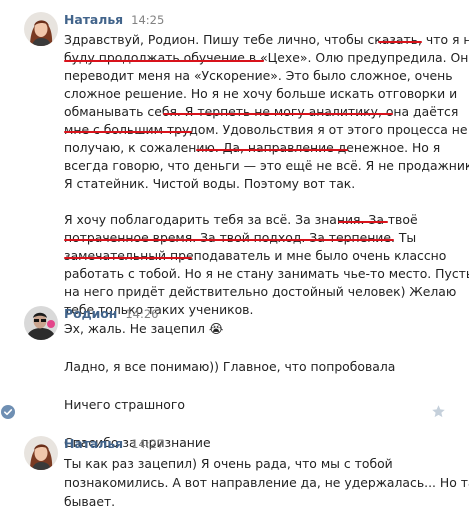  What do you see at coordinates (147, 20) in the screenshot?
I see `message-time: 14:25` at bounding box center [147, 20].